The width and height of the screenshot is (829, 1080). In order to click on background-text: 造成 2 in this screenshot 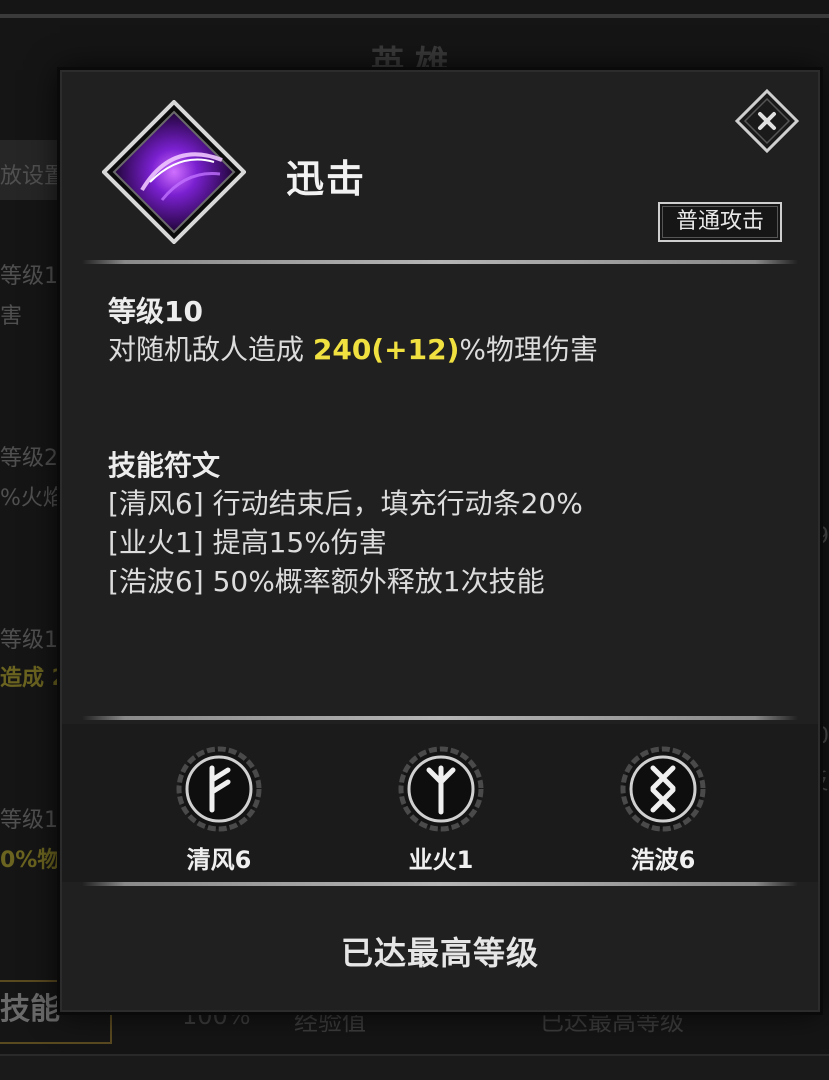, I will do `click(33, 678)`.